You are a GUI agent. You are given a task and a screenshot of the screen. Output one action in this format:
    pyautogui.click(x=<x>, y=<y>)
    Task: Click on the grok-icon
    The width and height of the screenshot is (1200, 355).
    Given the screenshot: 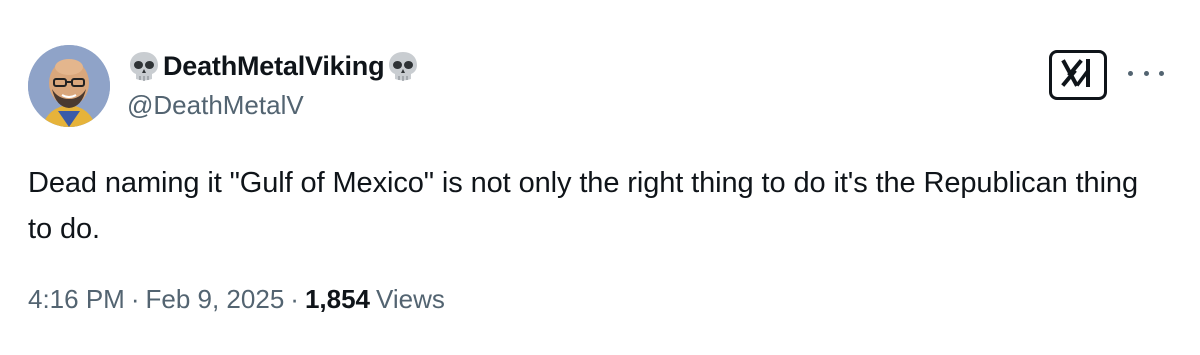 What is the action you would take?
    pyautogui.click(x=1078, y=75)
    